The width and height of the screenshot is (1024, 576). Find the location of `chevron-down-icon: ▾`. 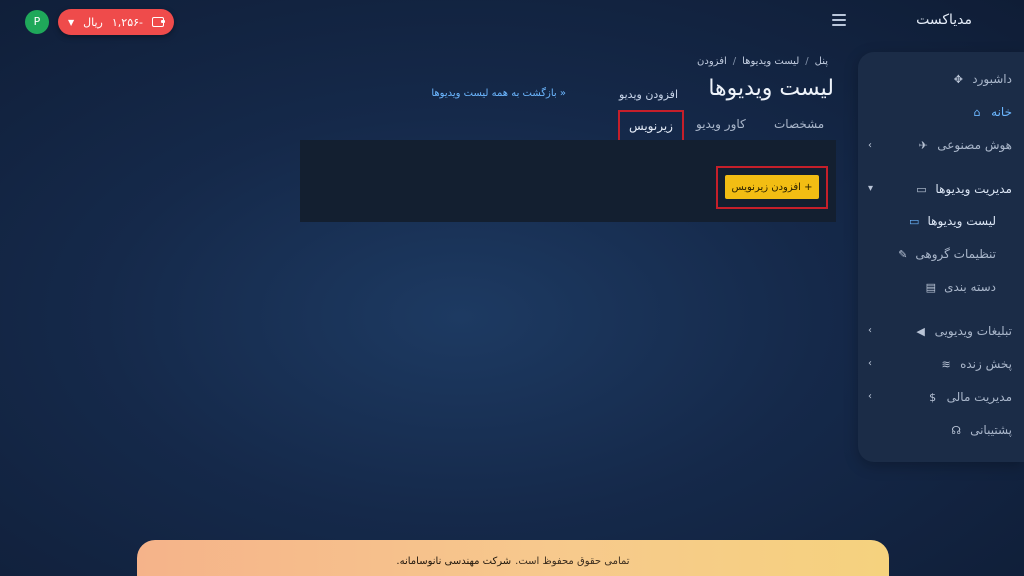

chevron-down-icon: ▾ is located at coordinates (870, 188).